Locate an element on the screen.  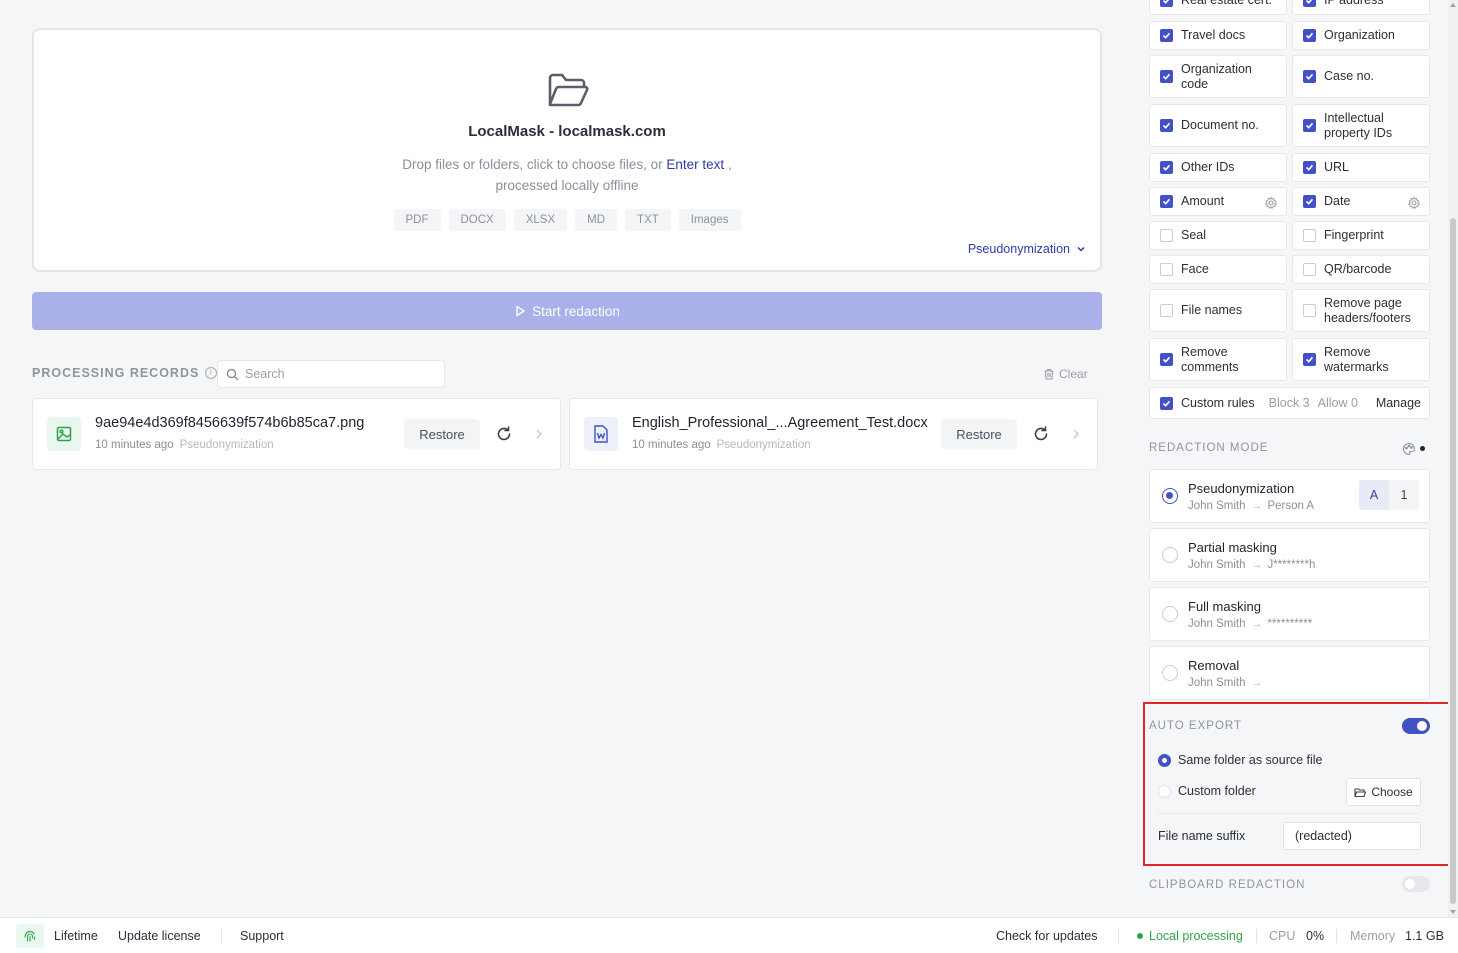
custom-rules-chip: Custom rules Block 3 Allow 0 Manage is located at coordinates (1289, 403).